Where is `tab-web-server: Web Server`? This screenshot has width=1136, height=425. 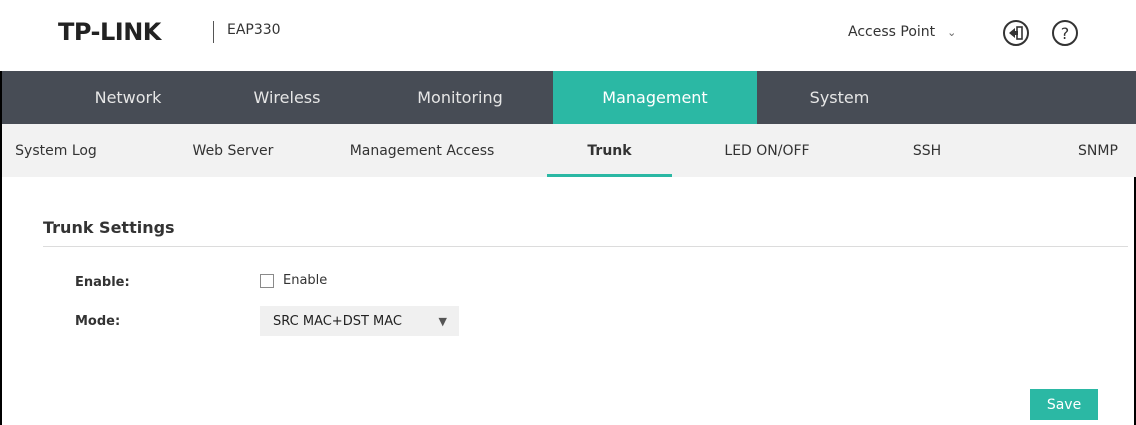 tab-web-server: Web Server is located at coordinates (233, 150).